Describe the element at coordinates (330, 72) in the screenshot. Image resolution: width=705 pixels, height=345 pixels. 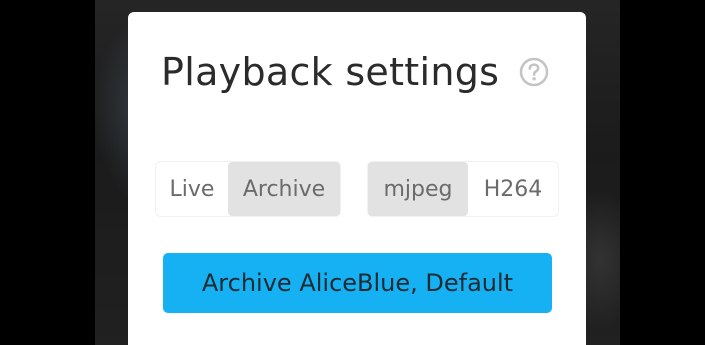
I see `dialog-title: Playback settings` at that location.